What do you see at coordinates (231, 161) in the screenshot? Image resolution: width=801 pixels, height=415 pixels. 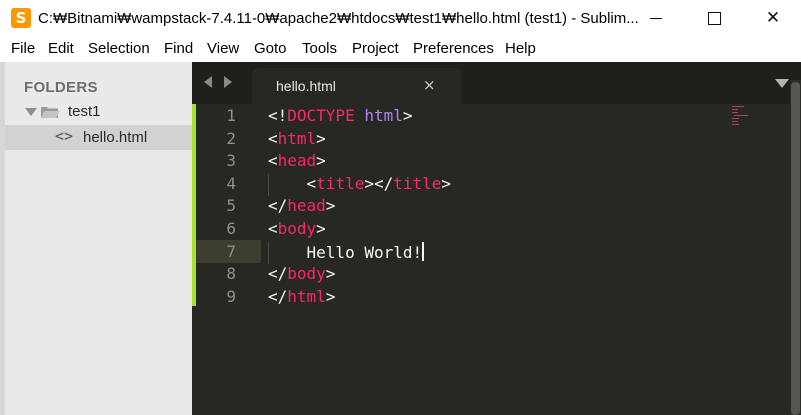 I see `line-number: 3` at bounding box center [231, 161].